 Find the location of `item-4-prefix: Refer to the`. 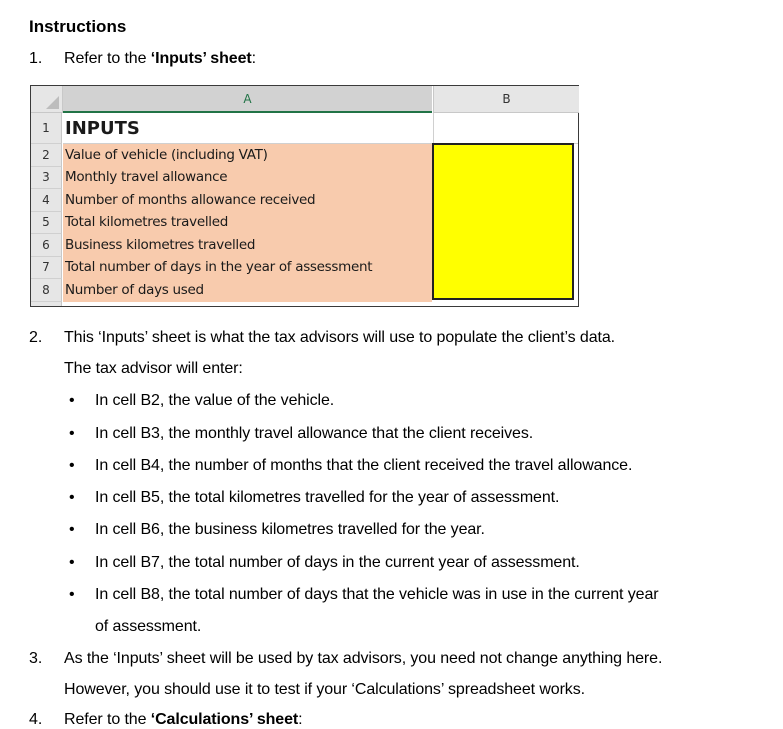

item-4-prefix: Refer to the is located at coordinates (107, 719).